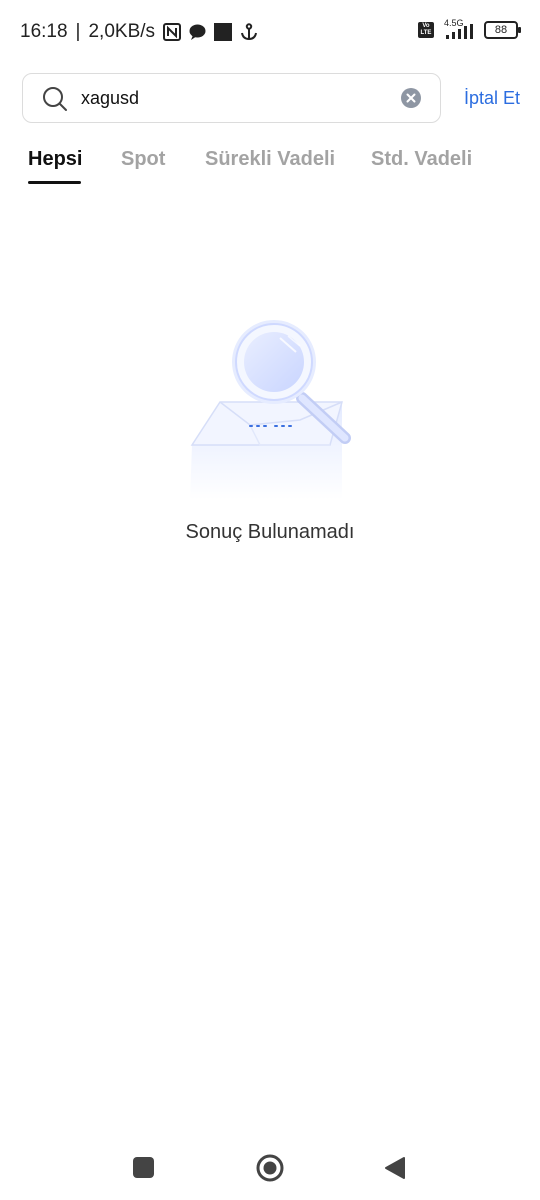  Describe the element at coordinates (44, 31) in the screenshot. I see `status-time: 16:18` at that location.